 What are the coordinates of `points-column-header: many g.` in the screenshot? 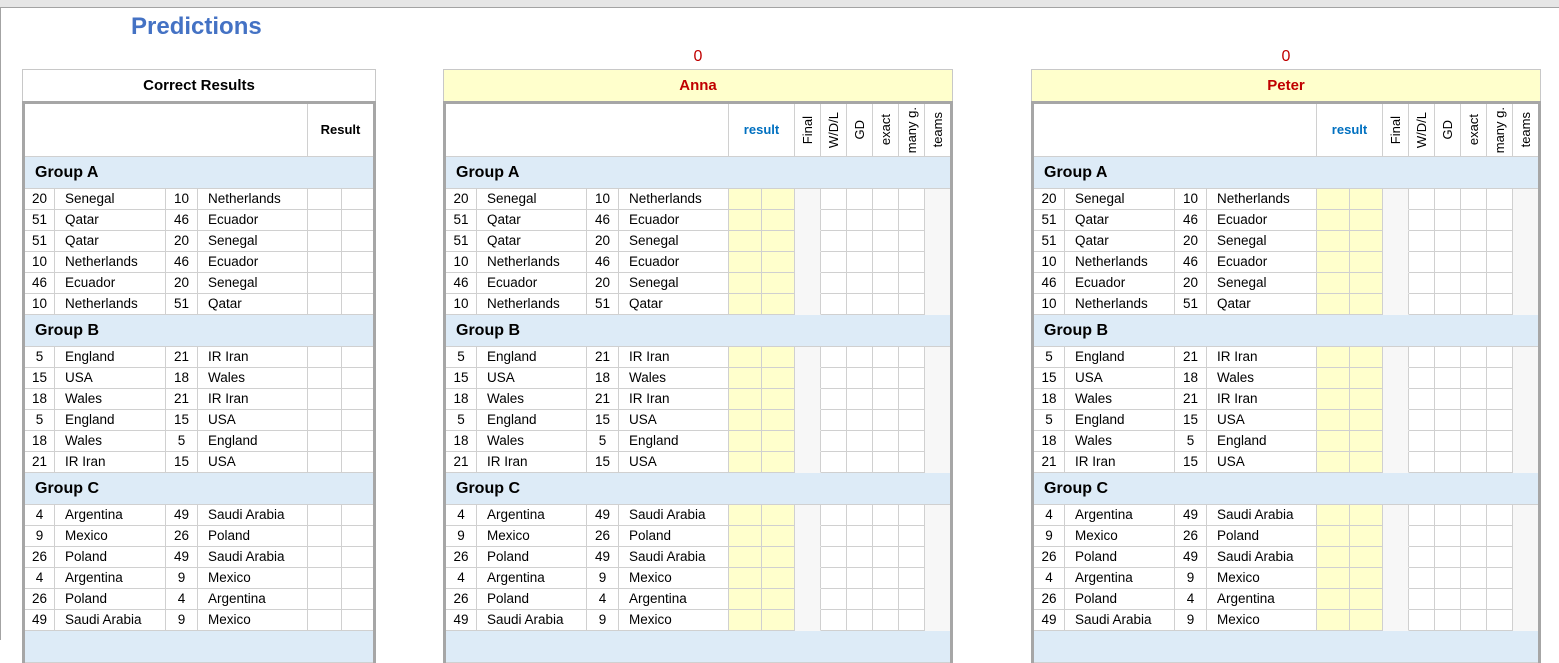 It's located at (1500, 130).